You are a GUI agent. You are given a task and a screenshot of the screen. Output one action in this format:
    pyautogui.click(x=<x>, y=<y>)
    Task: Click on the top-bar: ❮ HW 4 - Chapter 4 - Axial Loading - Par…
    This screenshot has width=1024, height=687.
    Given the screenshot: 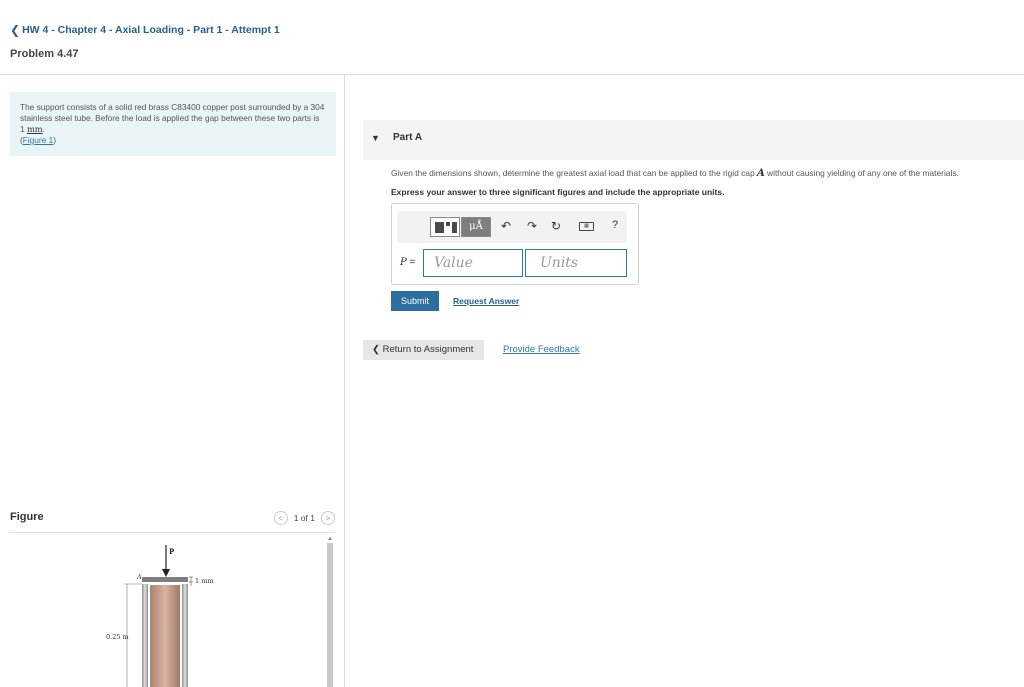 What is the action you would take?
    pyautogui.click(x=512, y=37)
    